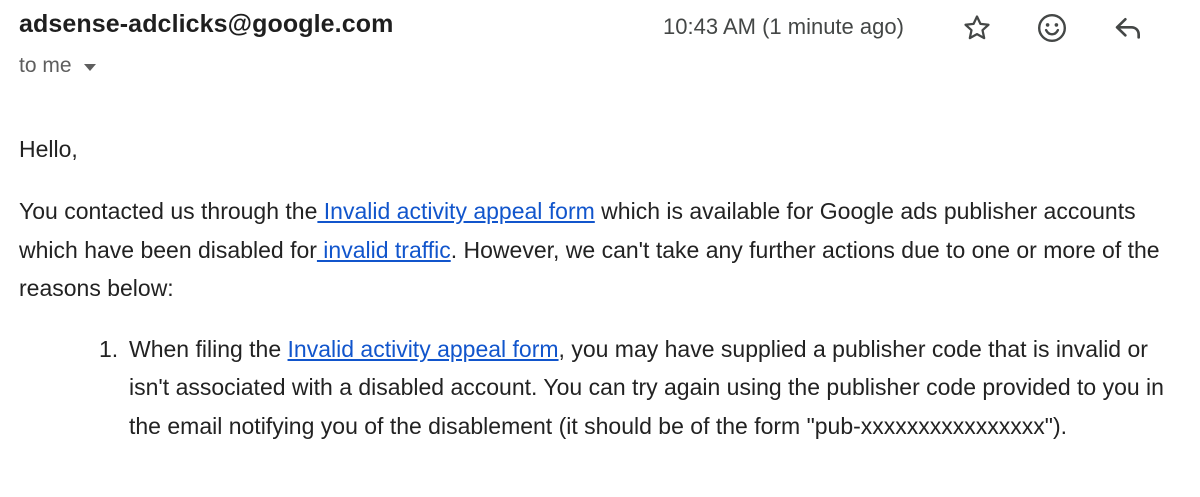  I want to click on star-icon, so click(977, 27).